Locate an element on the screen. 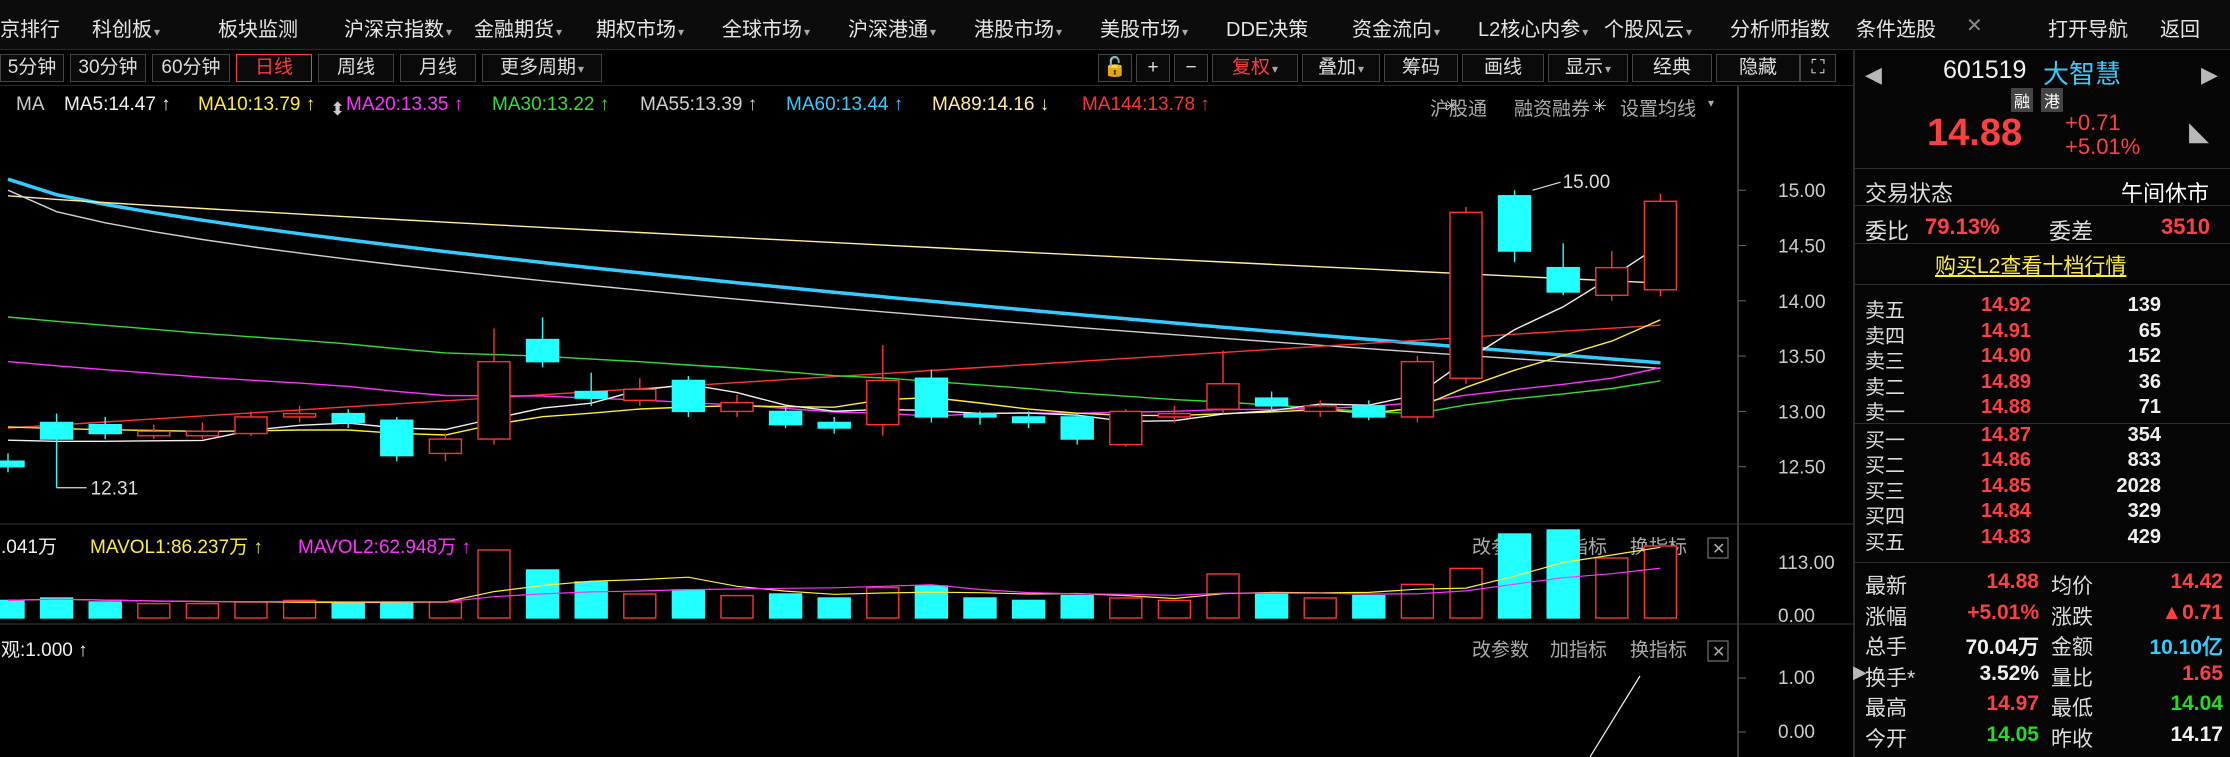 The width and height of the screenshot is (2230, 757). orderbook-price: 14.87 is located at coordinates (2006, 435).